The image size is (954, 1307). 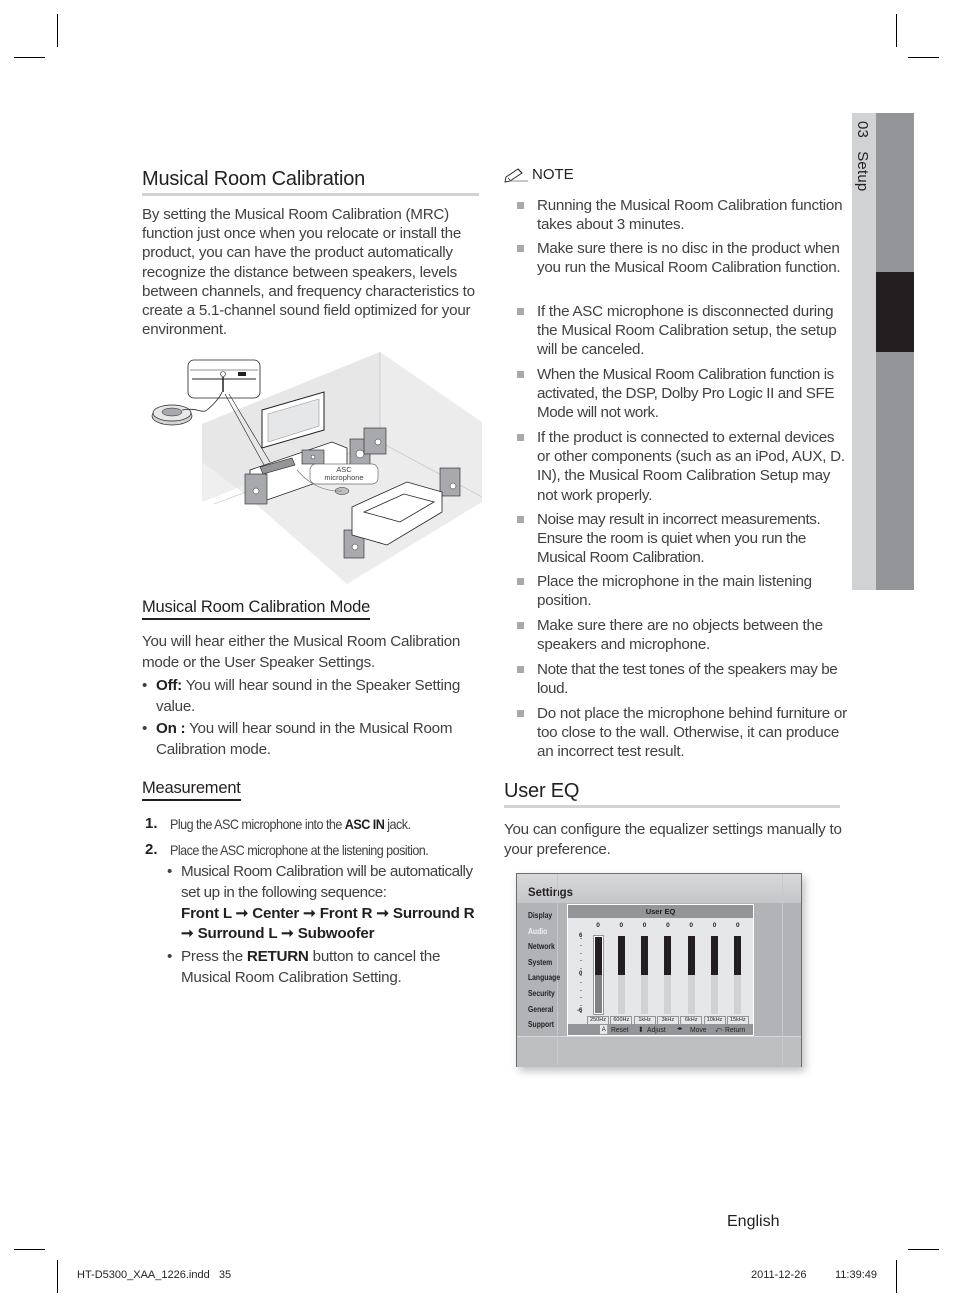 I want to click on section-title-measurement: Measurement, so click(x=191, y=790).